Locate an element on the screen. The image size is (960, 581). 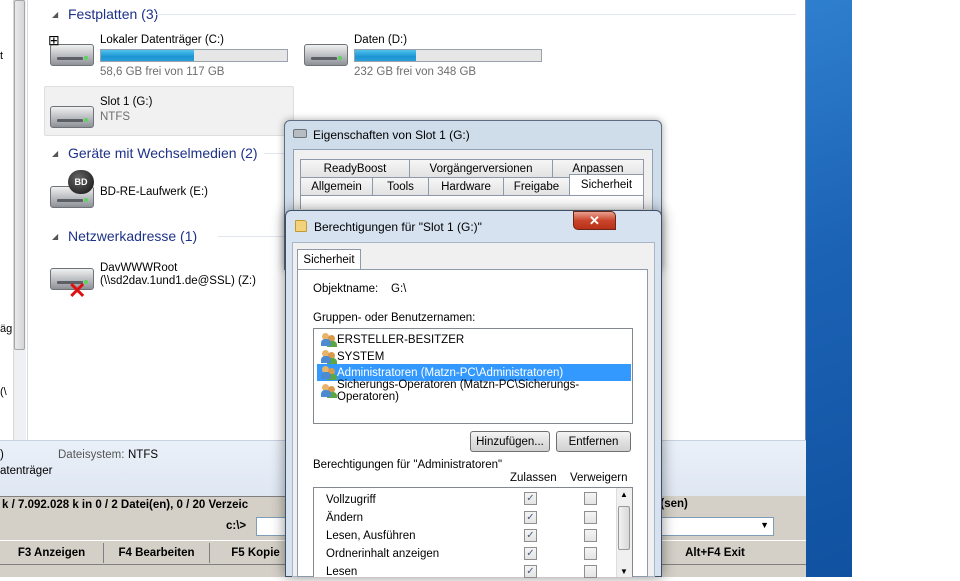
permissions-label: Berechtigungen für "Administratoren" is located at coordinates (408, 465).